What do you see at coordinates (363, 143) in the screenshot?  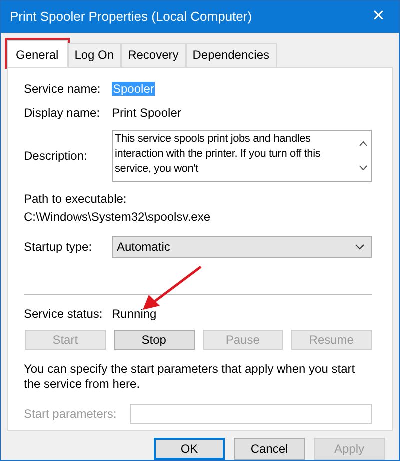 I see `scroll-up-icon` at bounding box center [363, 143].